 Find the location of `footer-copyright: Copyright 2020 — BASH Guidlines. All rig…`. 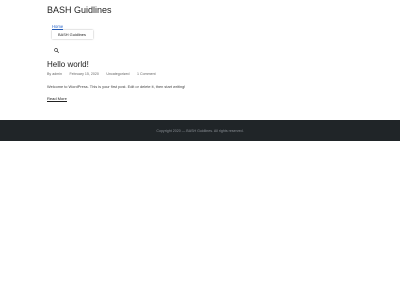

footer-copyright: Copyright 2020 — BASH Guidlines. All rig… is located at coordinates (200, 130).